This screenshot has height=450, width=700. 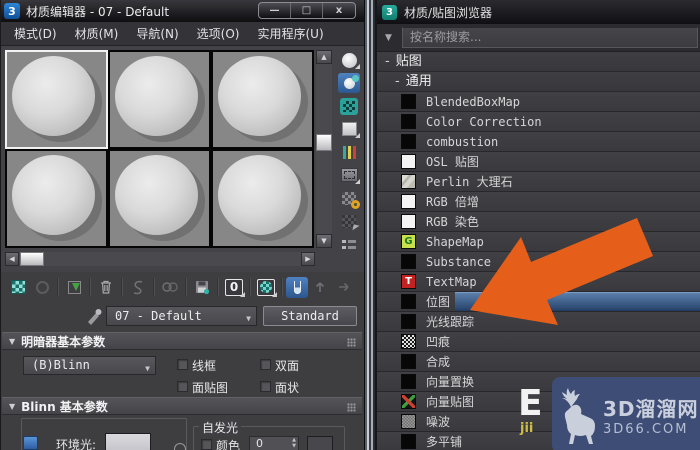 I want to click on palette-vertical-scrollbar: ▲ ▼, so click(x=324, y=149).